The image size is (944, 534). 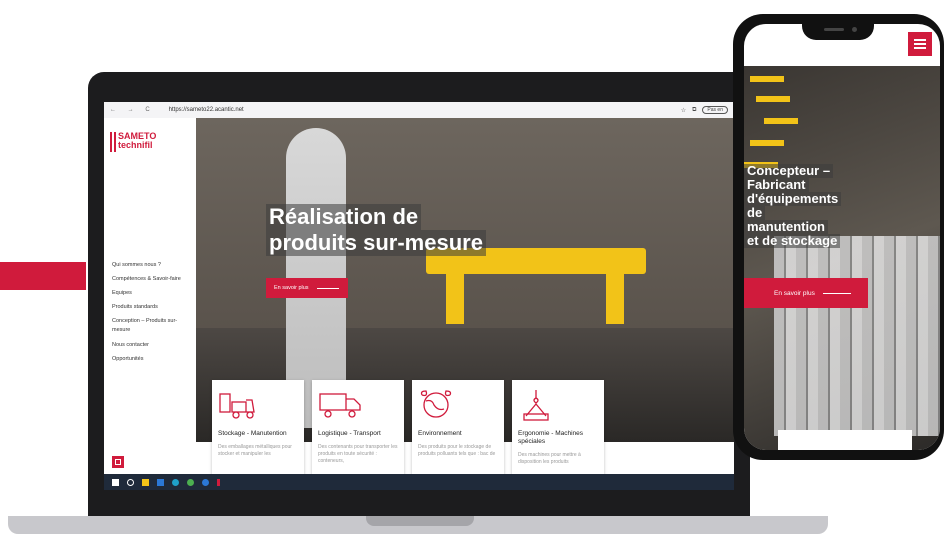 What do you see at coordinates (376, 243) in the screenshot?
I see `hero-title-line2: produits sur-mesure` at bounding box center [376, 243].